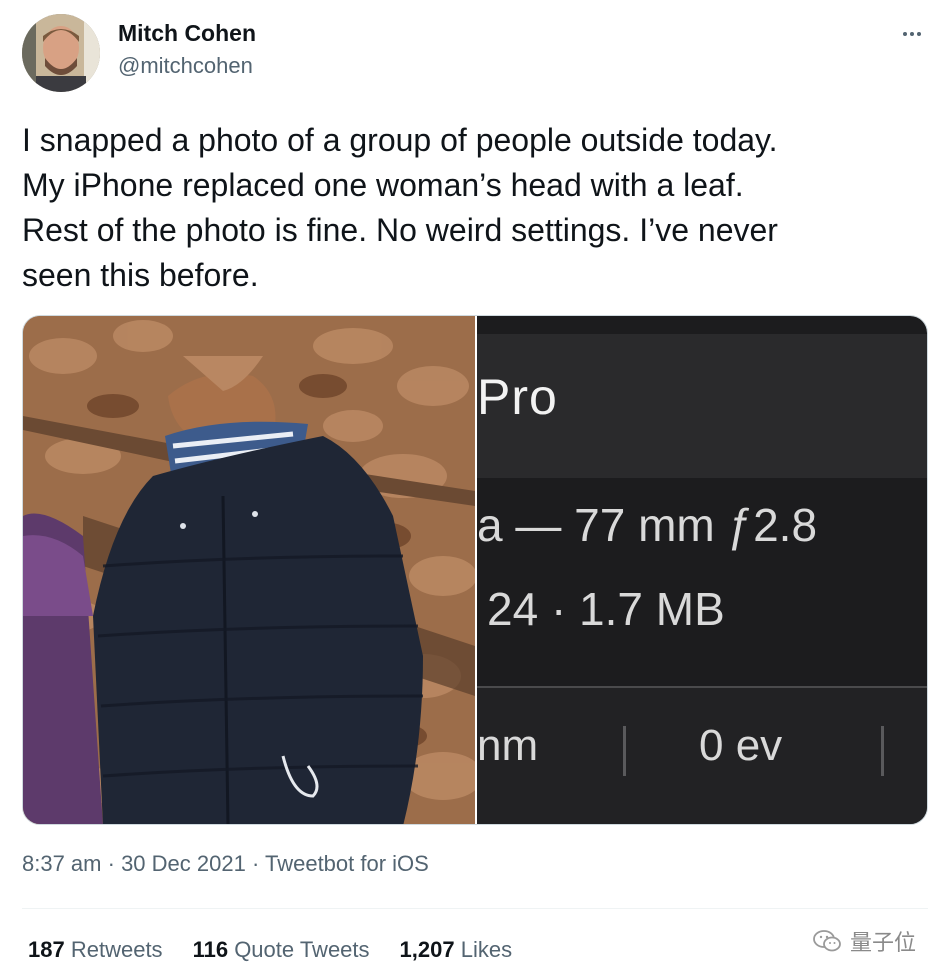 Image resolution: width=946 pixels, height=978 pixels. I want to click on likes-stat: 1,207 Likes, so click(456, 950).